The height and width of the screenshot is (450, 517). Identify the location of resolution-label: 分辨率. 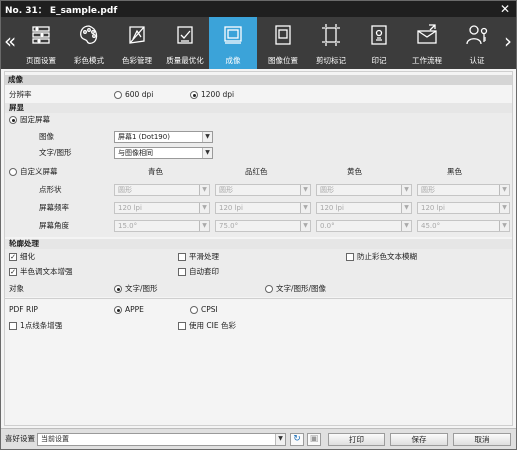
(20, 94).